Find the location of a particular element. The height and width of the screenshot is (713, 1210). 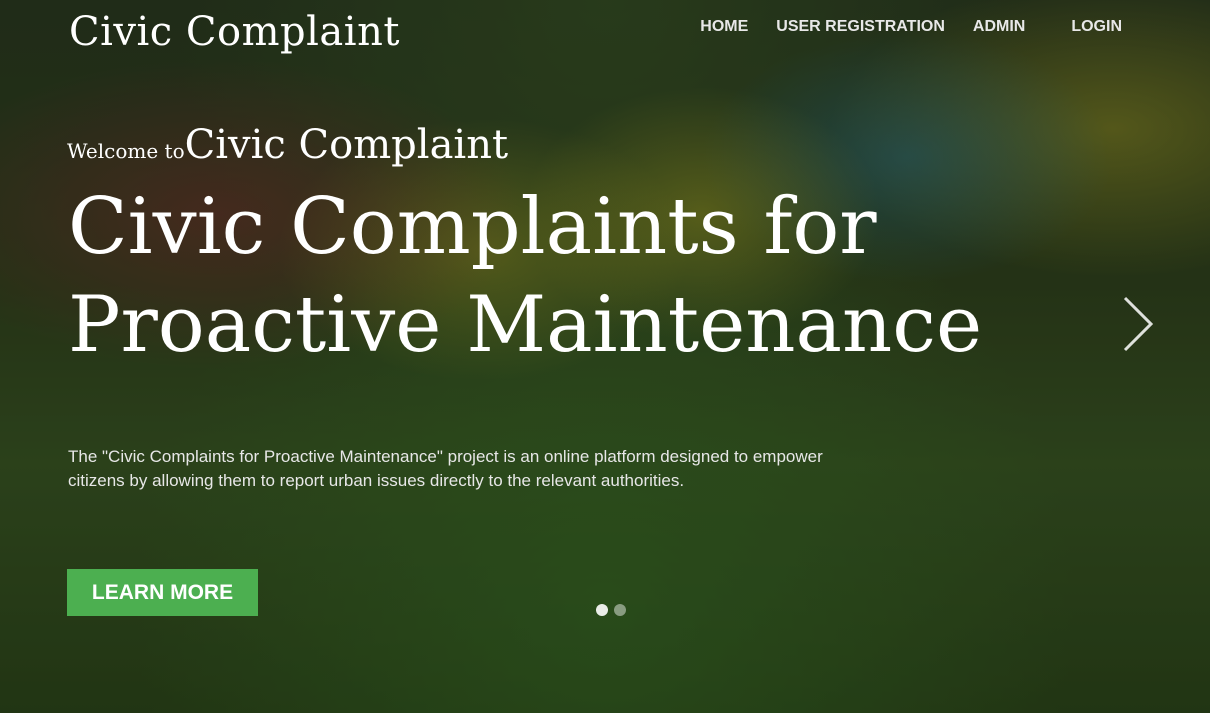

nav-links: HOME USER REGISTRATION ADMIN LOGIN is located at coordinates (911, 27).